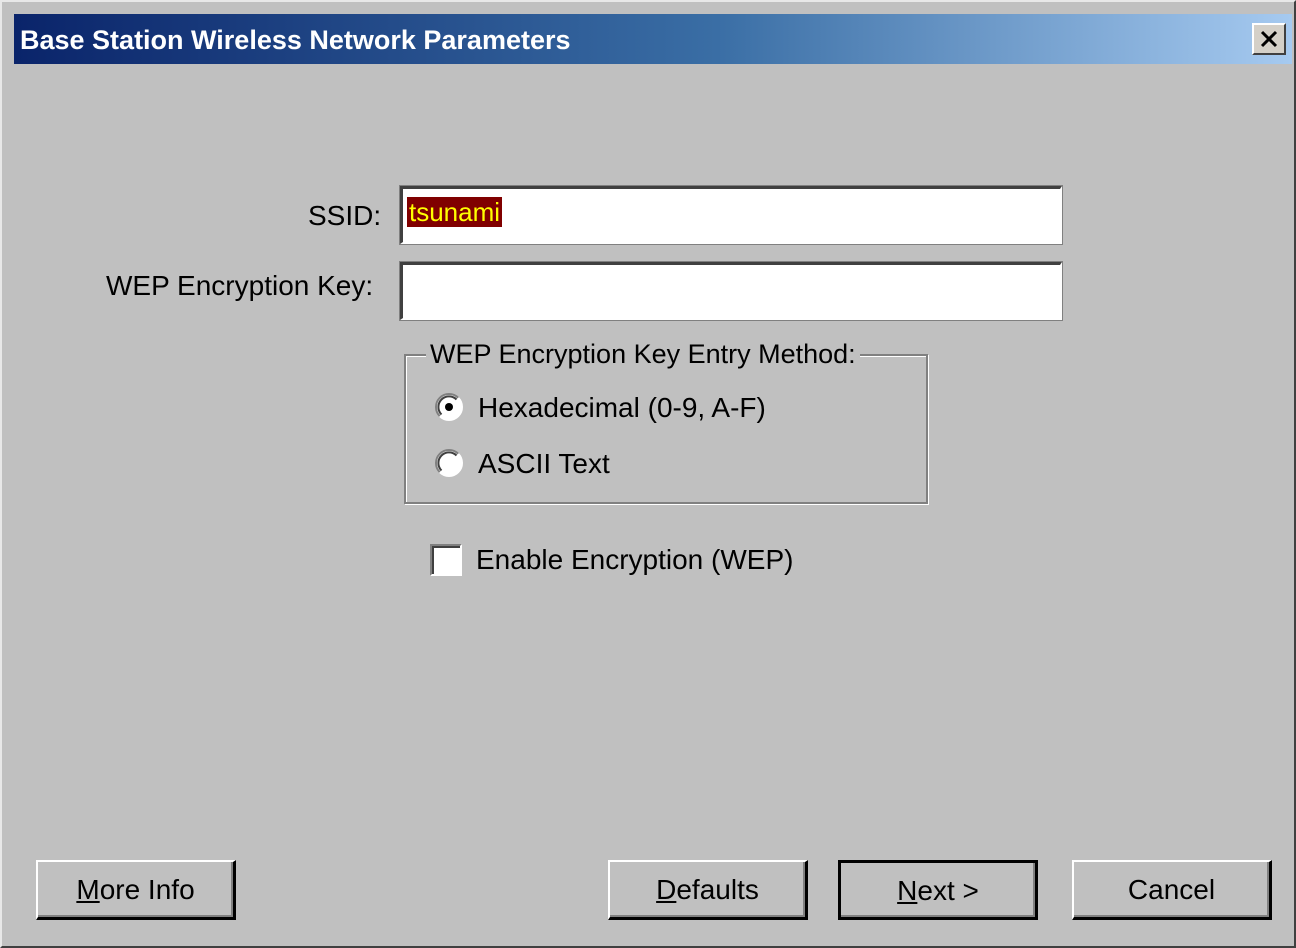  Describe the element at coordinates (643, 354) in the screenshot. I see `entry-method-legend: WEP Encryption Key Entry Method:` at that location.